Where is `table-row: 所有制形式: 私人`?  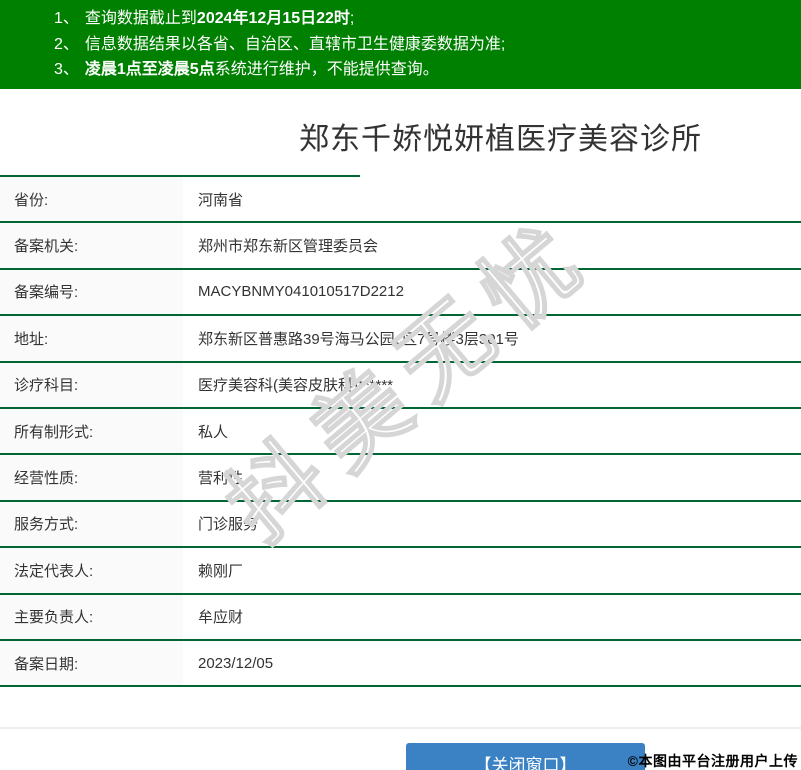 table-row: 所有制形式: 私人 is located at coordinates (400, 432).